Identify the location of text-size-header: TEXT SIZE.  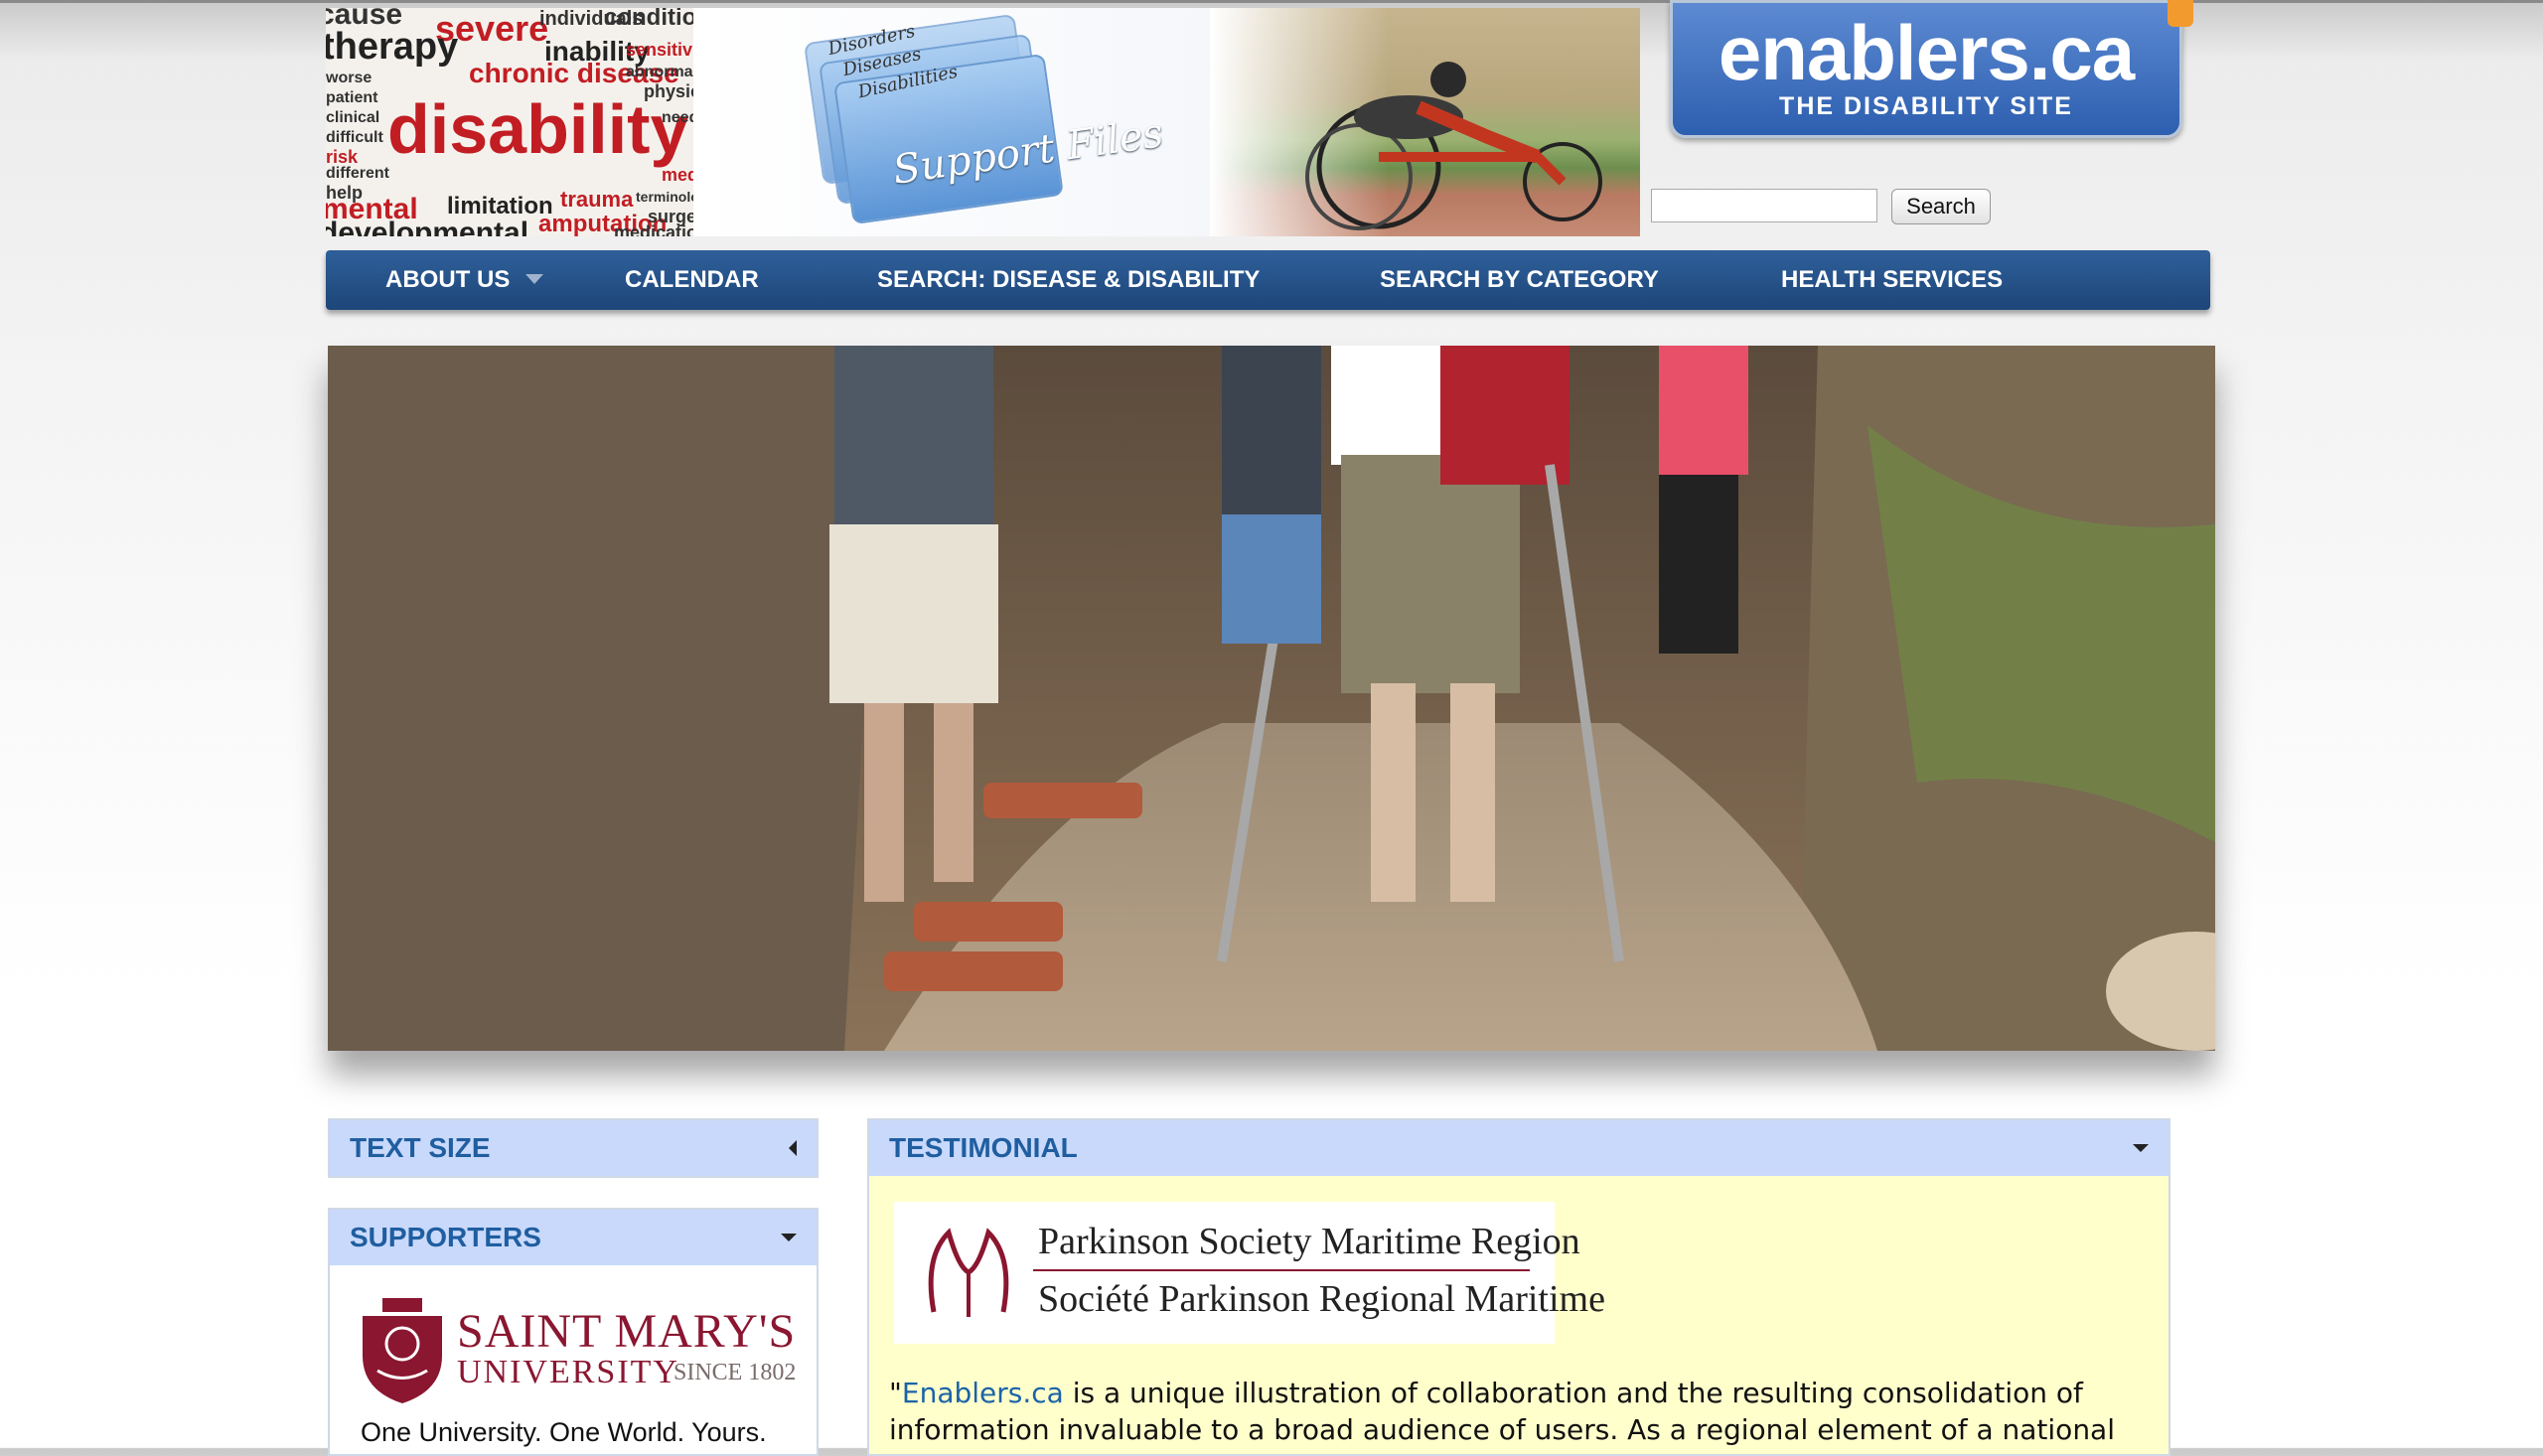
(573, 1148).